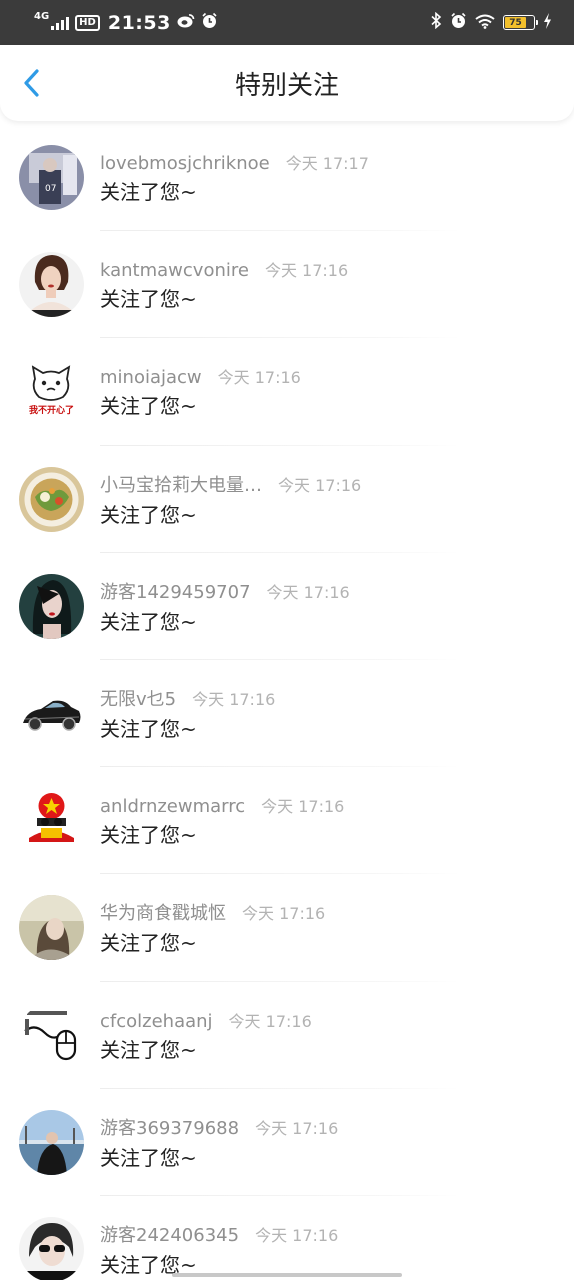  Describe the element at coordinates (87, 22) in the screenshot. I see `hd-badge: HD` at that location.